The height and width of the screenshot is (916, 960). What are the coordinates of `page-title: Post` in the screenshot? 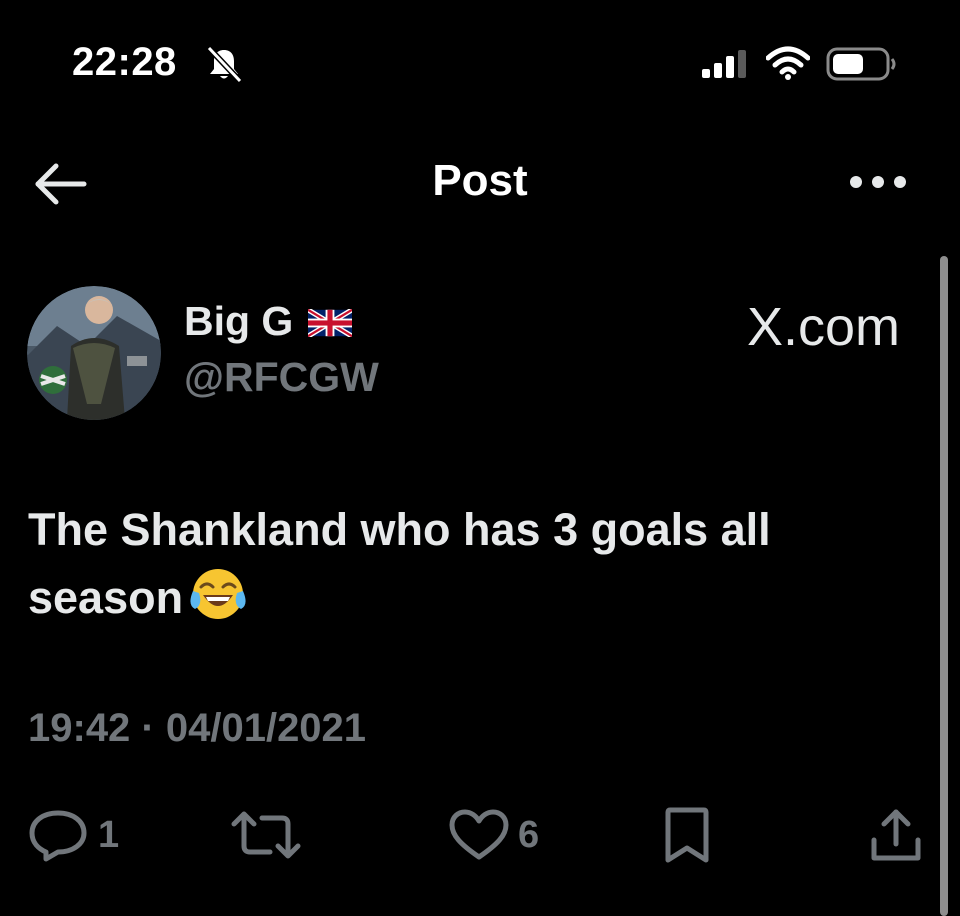 It's located at (480, 180).